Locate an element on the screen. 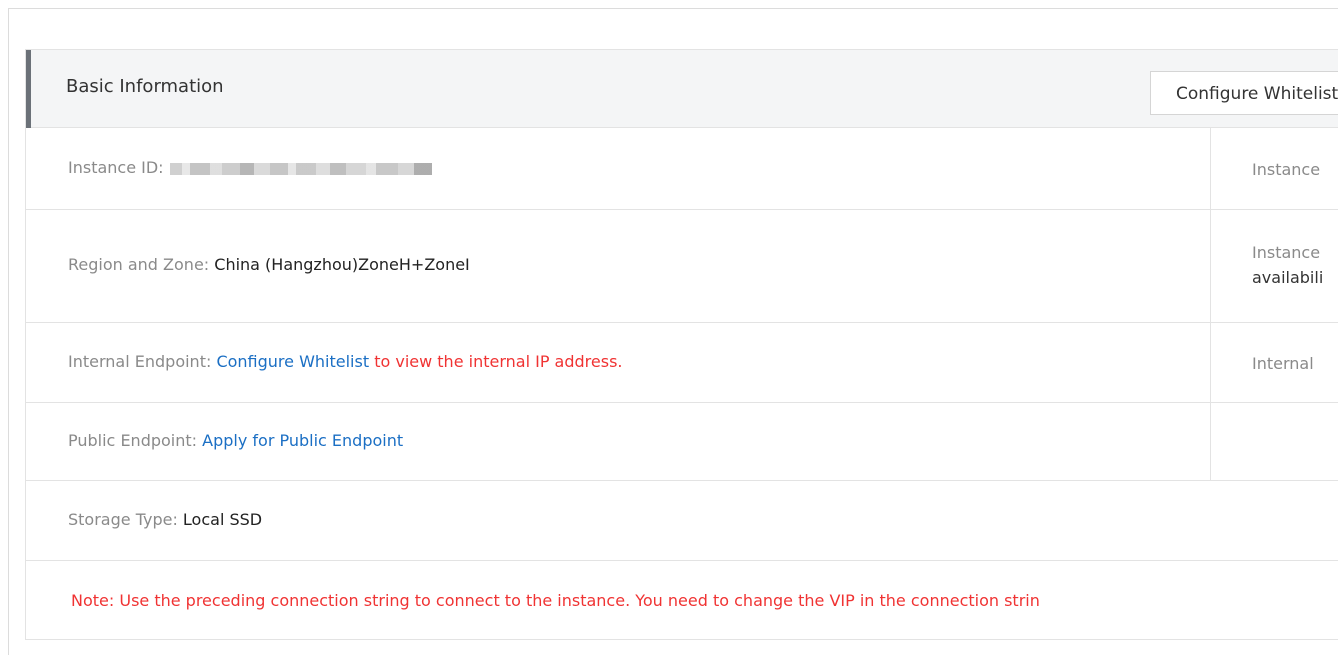 The width and height of the screenshot is (1338, 655). apply-public-endpoint-link: Apply for Public Endpoint is located at coordinates (302, 440).